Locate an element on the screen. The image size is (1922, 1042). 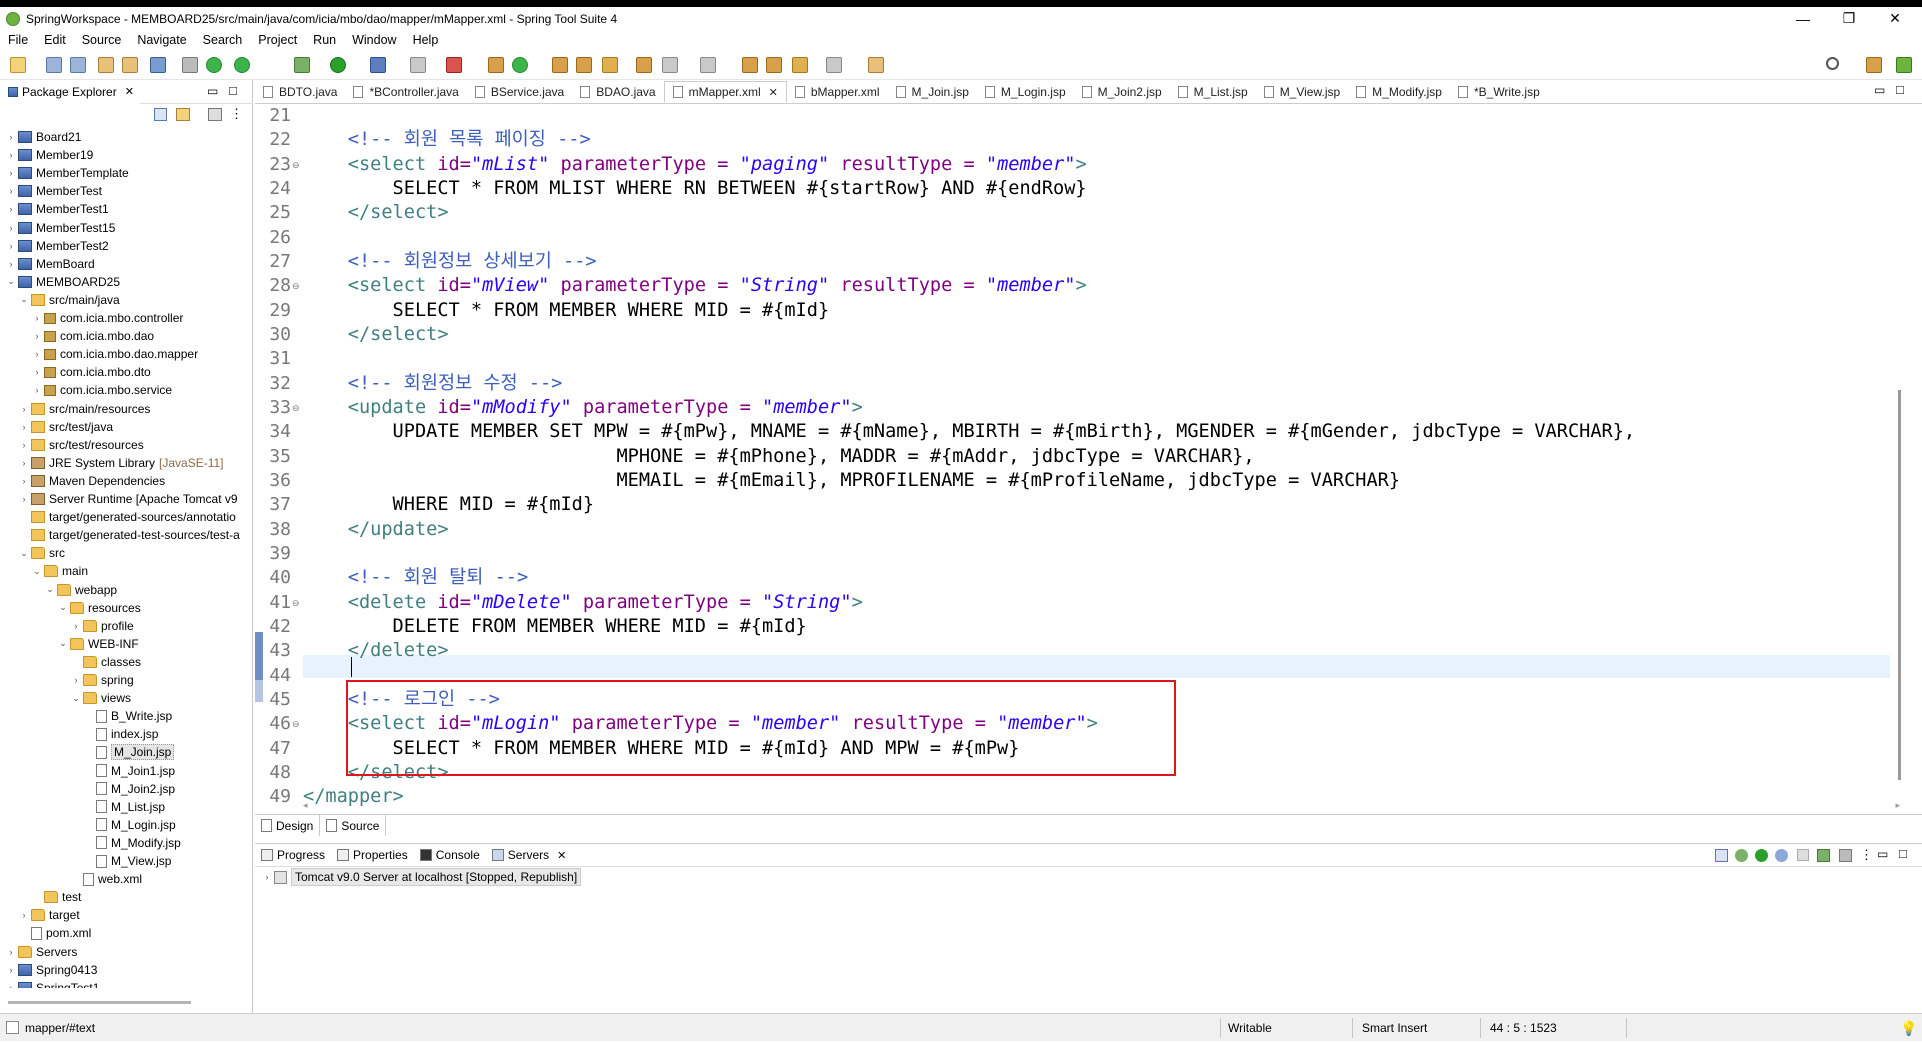
tree-item: M_Join2.jsp is located at coordinates (129, 789).